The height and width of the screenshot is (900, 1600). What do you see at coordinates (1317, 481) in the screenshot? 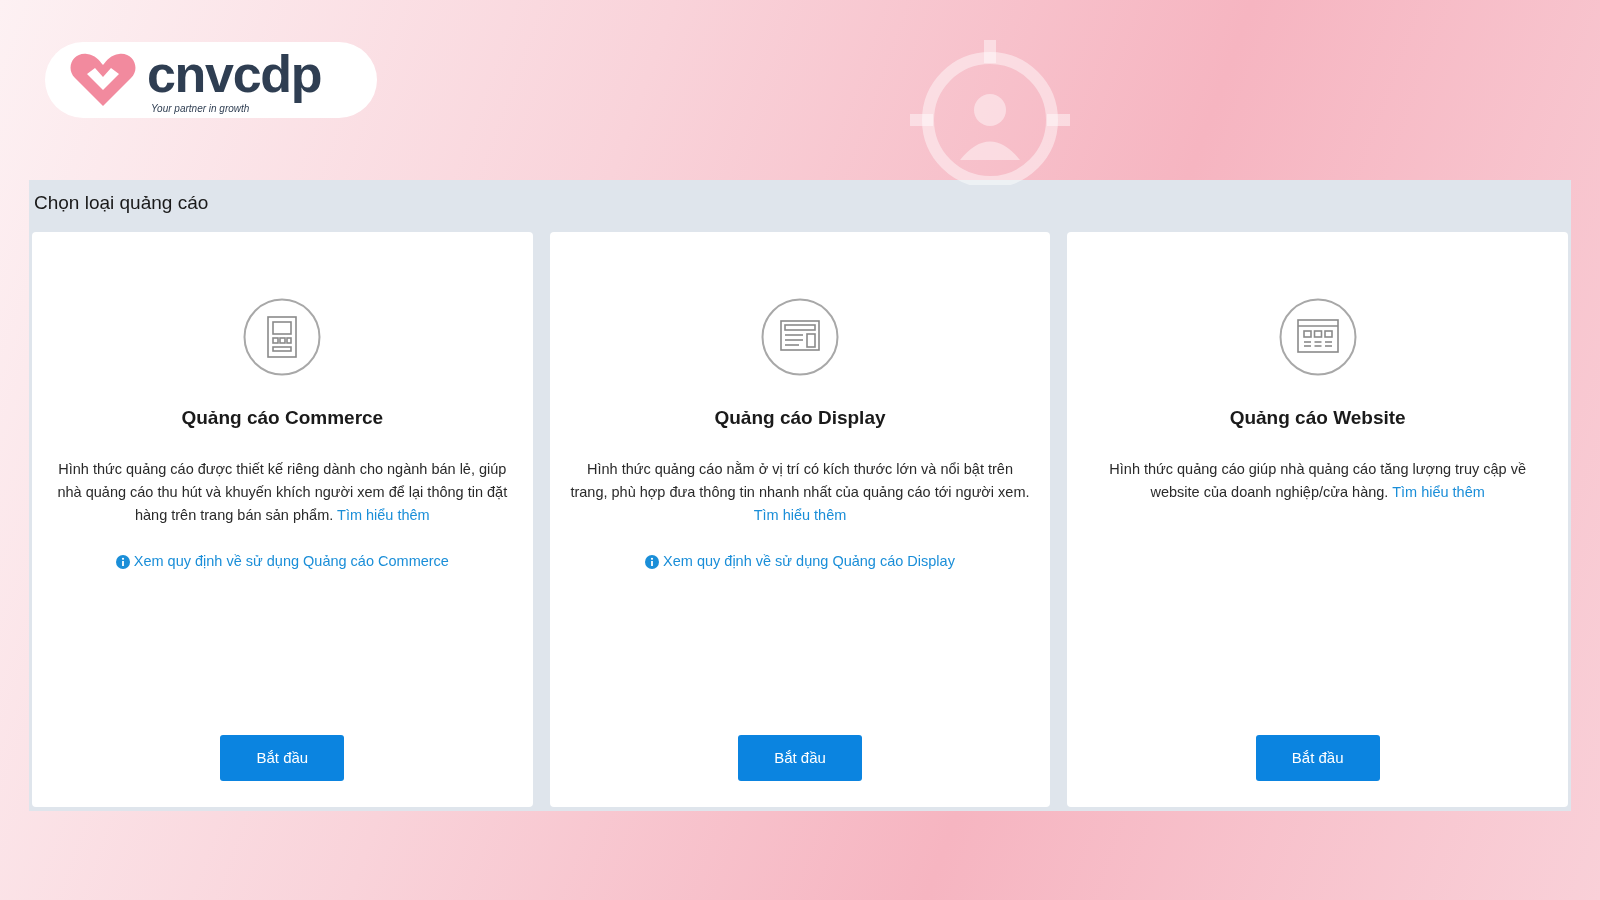
I see `card-description: Hình thức quảng cáo giúp nhà quảng cáo tăng lượng truy cập về website của doanh nghiệp/cửa hàng. Tìm hiểu thêm` at bounding box center [1317, 481].